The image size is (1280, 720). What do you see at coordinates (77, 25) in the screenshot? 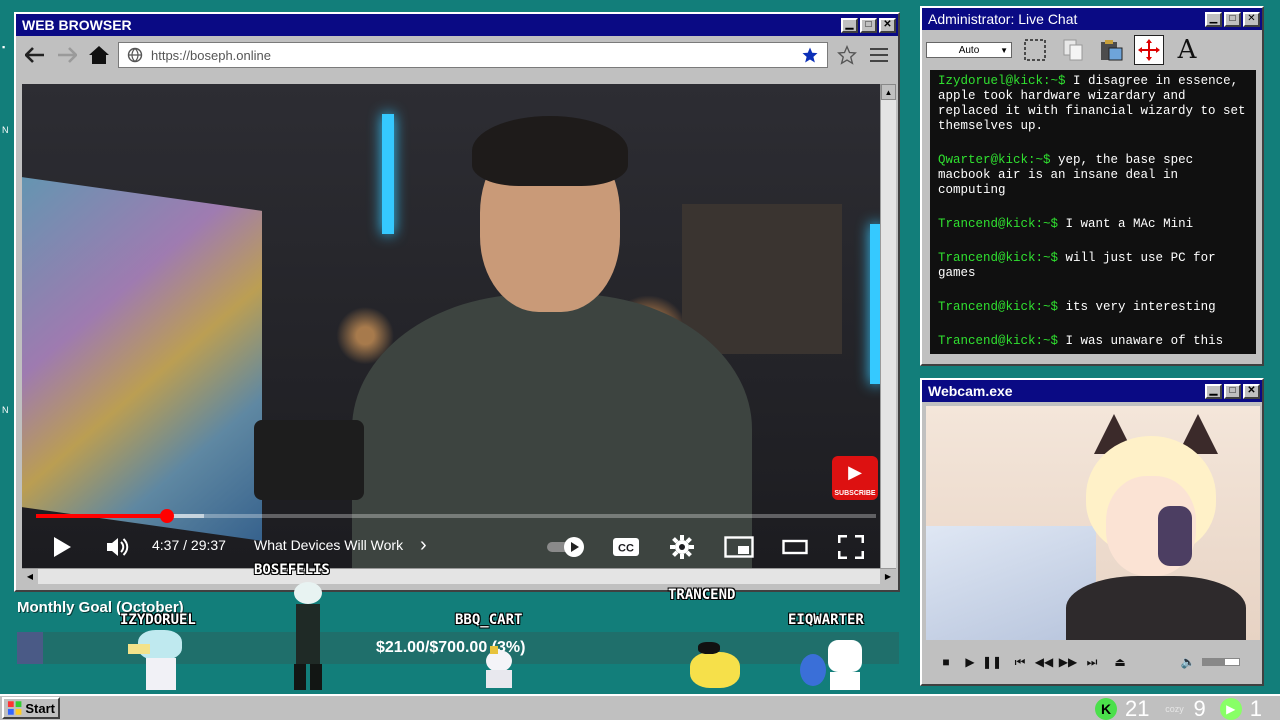
I see `browser-title: WEB BROWSER` at bounding box center [77, 25].